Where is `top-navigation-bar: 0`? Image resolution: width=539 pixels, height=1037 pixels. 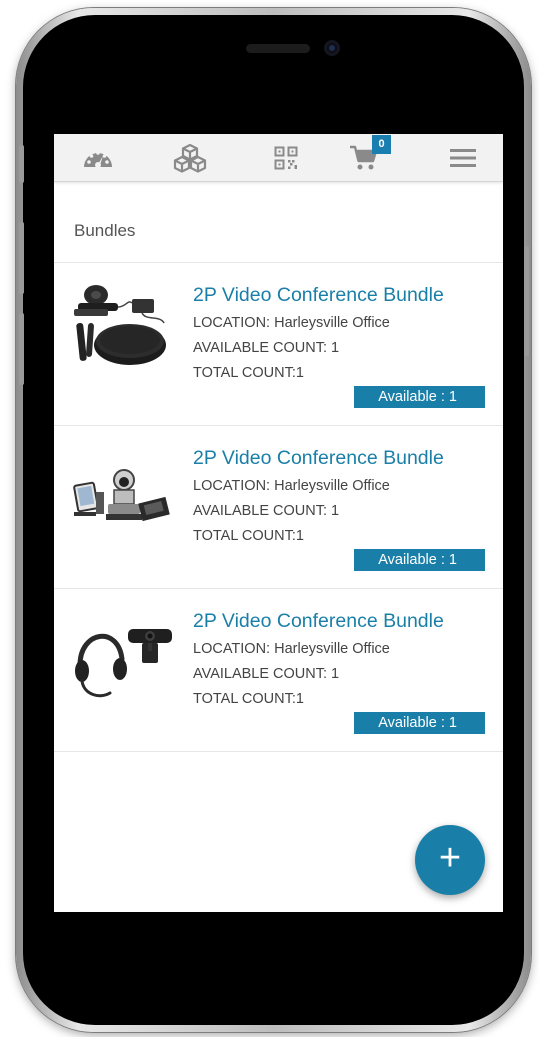 top-navigation-bar: 0 is located at coordinates (278, 158).